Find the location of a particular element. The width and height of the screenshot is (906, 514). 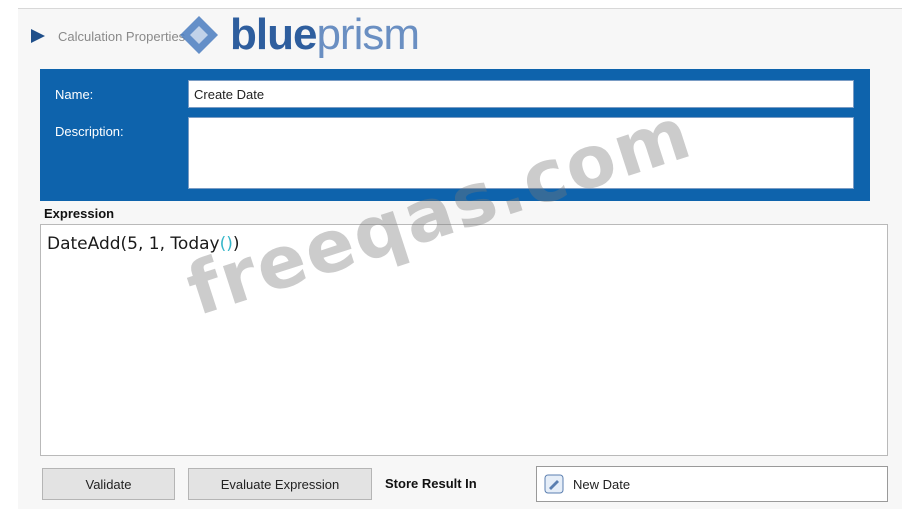

blueprism-logo: blueprism is located at coordinates (295, 35).